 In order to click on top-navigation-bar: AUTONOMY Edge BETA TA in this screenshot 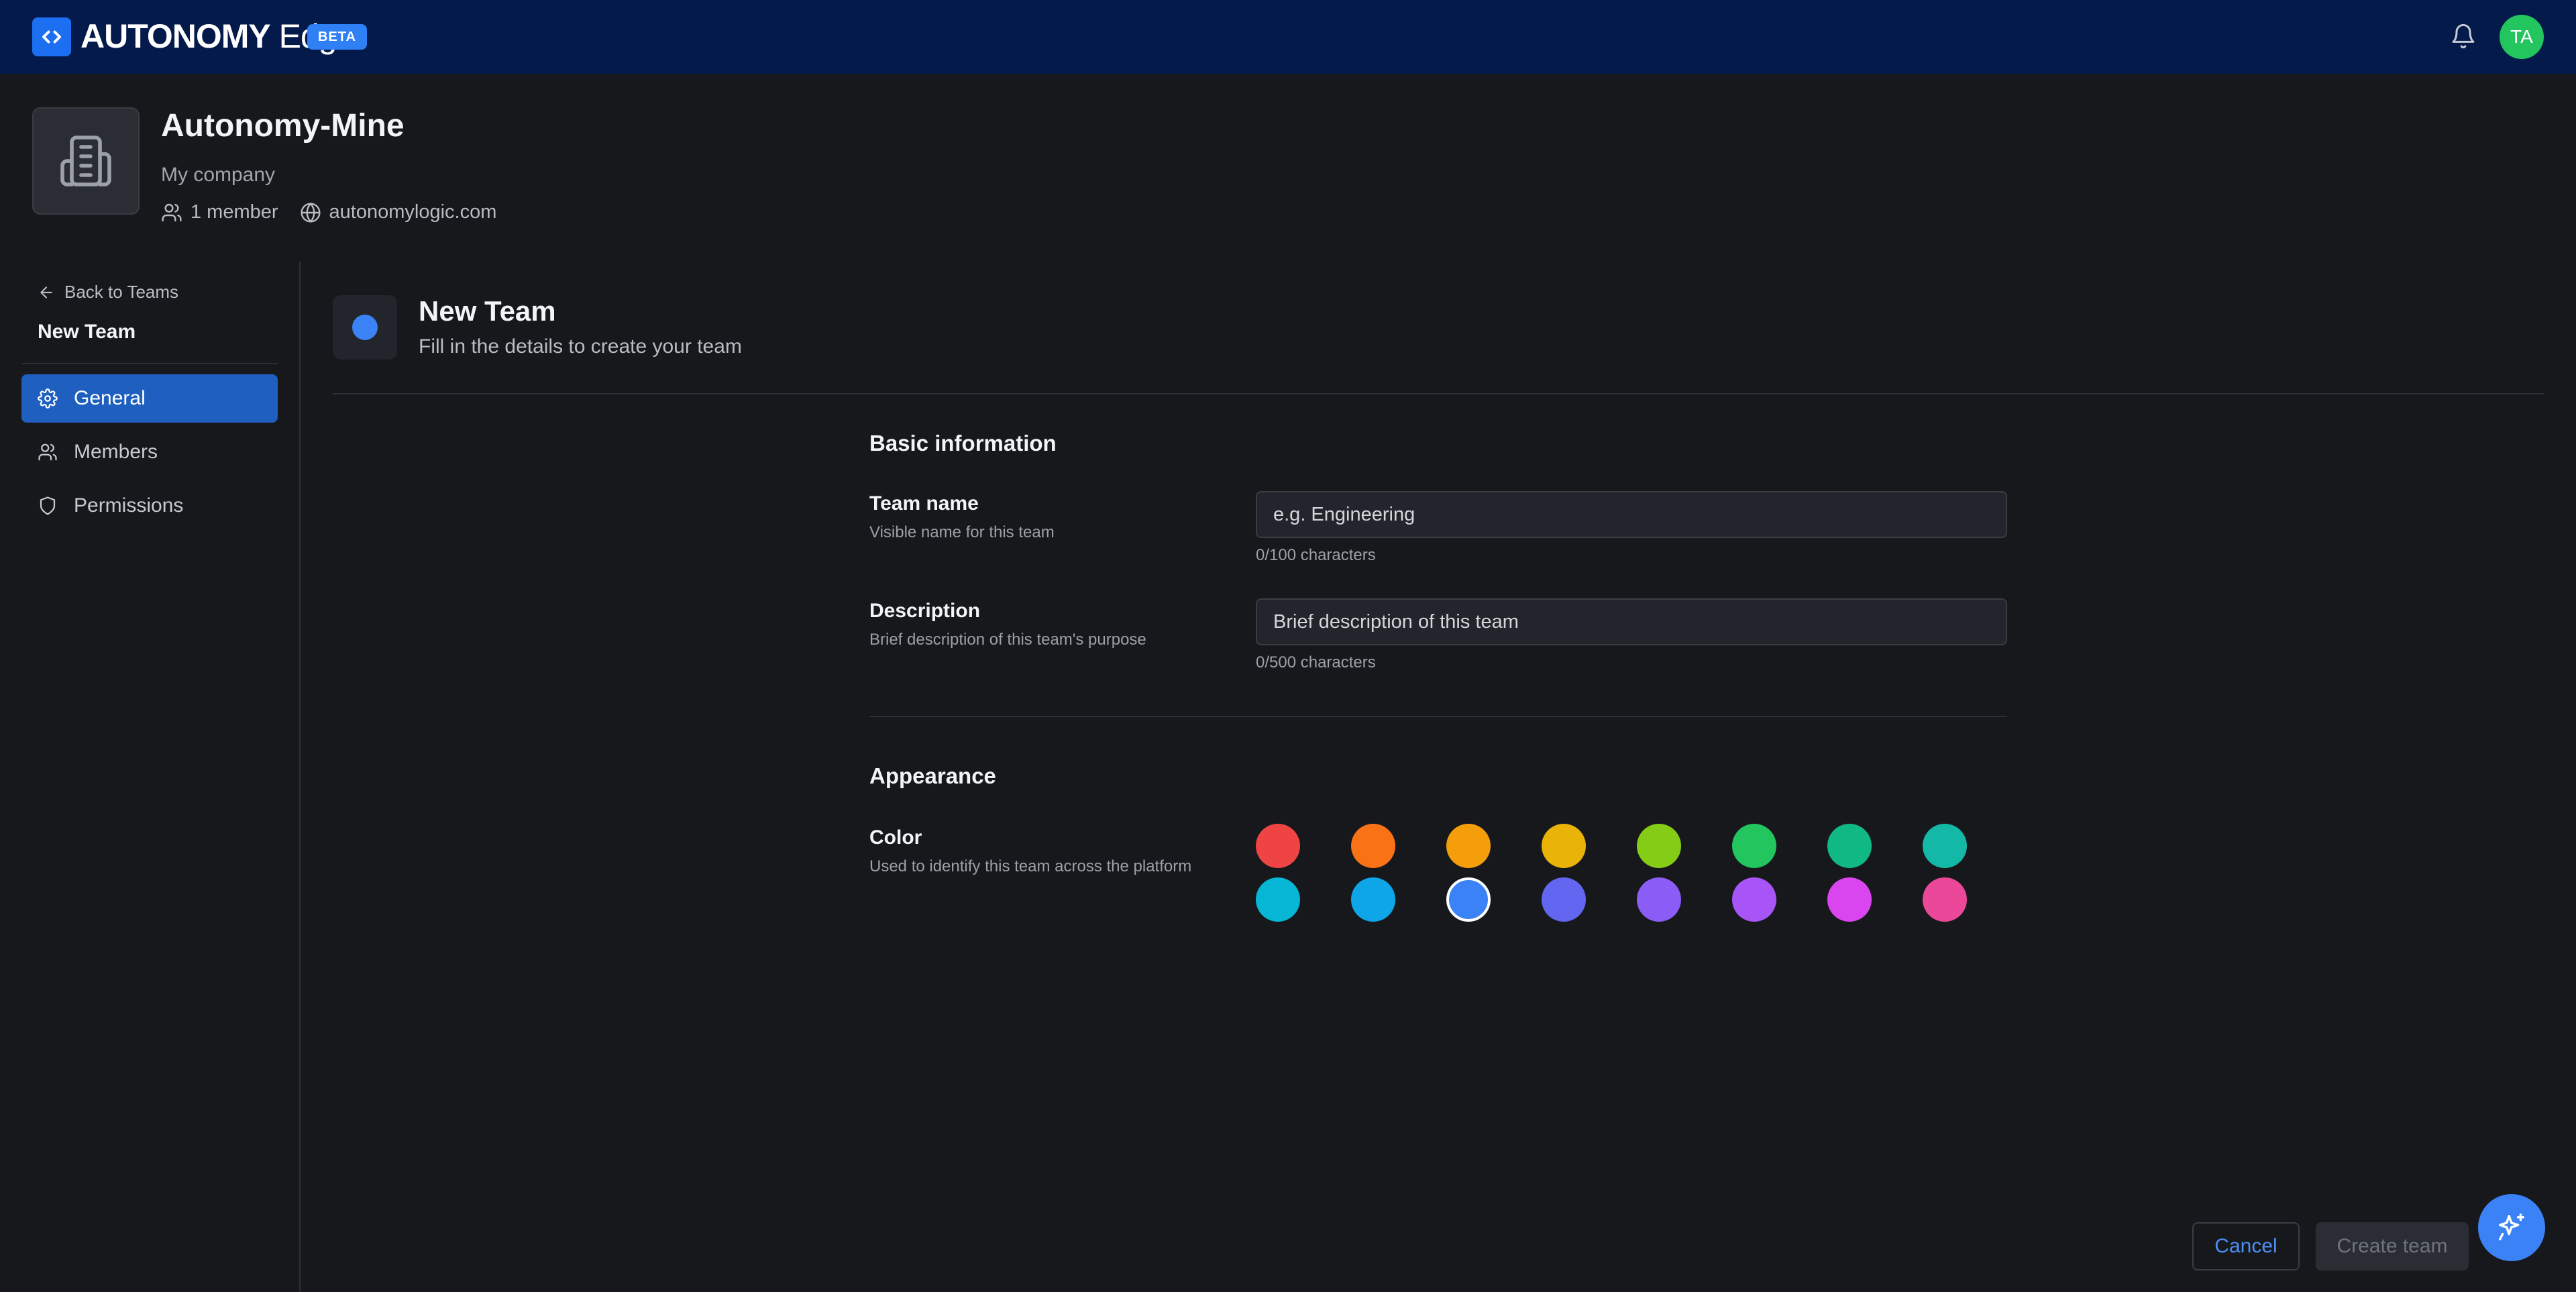, I will do `click(1288, 37)`.